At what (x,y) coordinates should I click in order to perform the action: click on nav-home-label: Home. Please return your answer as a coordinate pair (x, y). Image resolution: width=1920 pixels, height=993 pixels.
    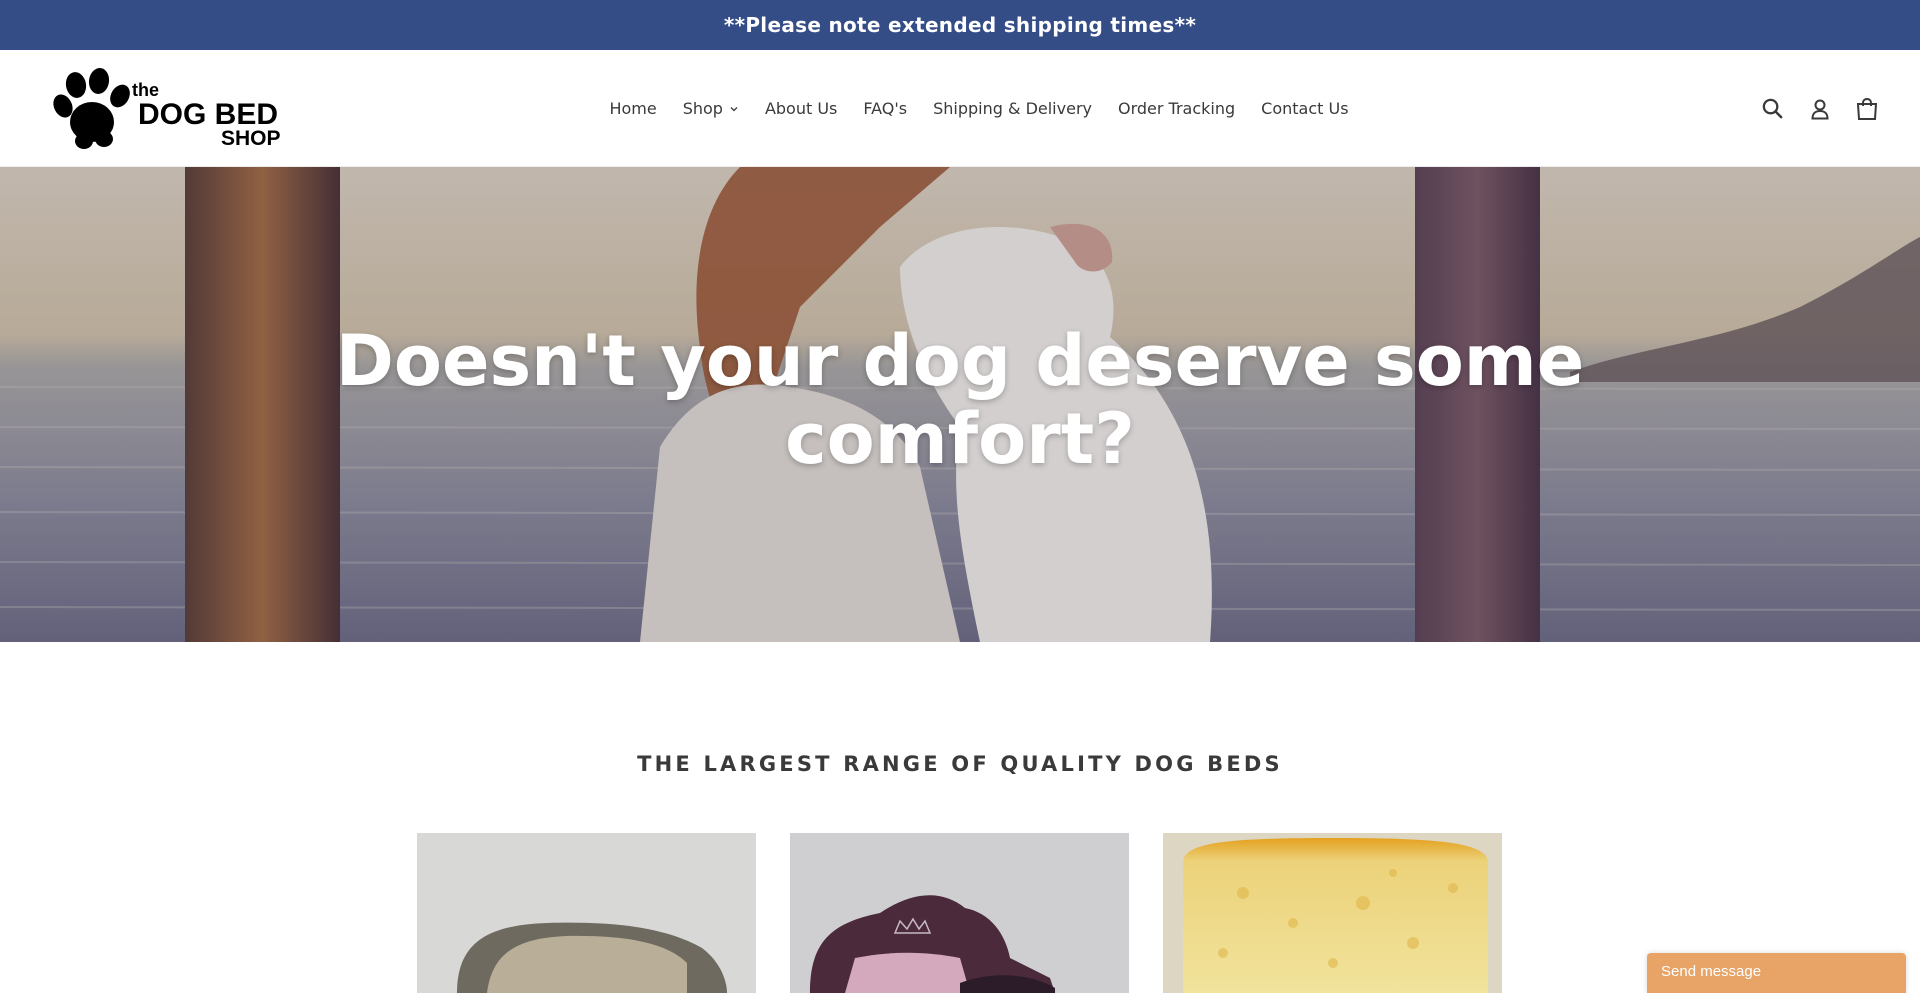
    Looking at the image, I should click on (633, 108).